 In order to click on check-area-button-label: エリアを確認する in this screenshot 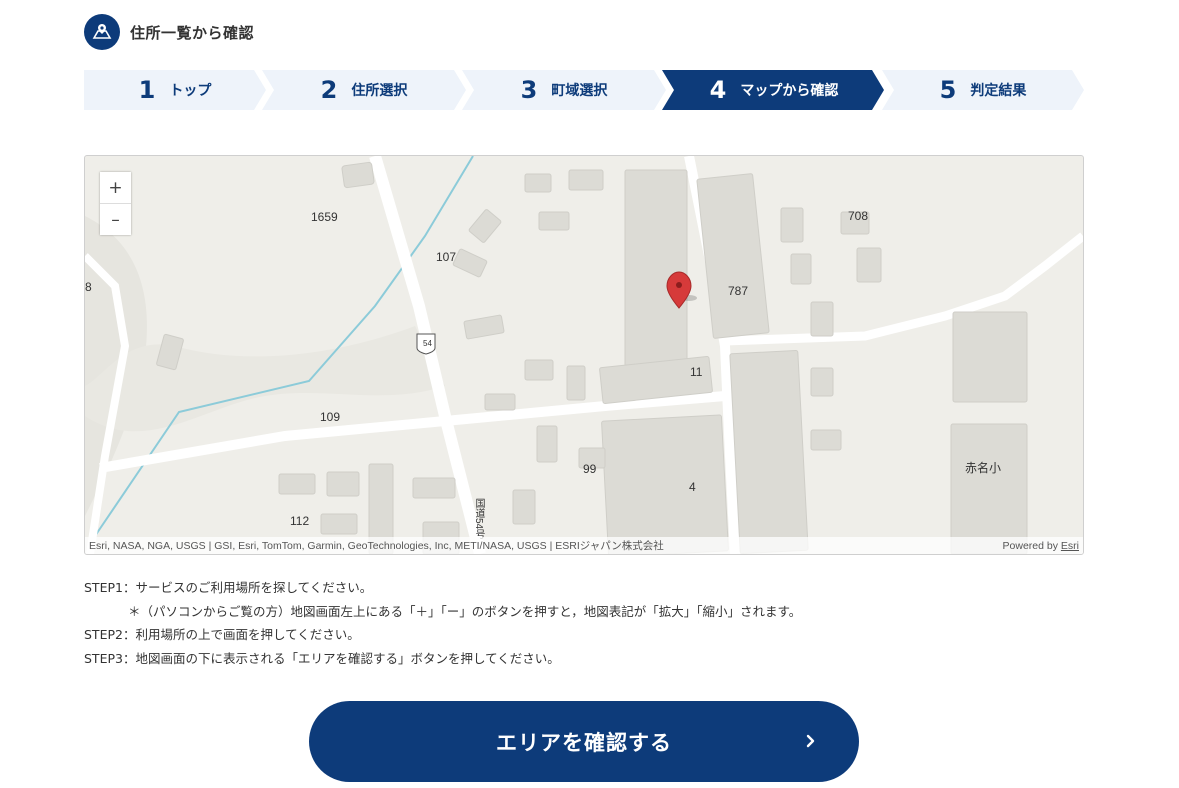, I will do `click(584, 742)`.